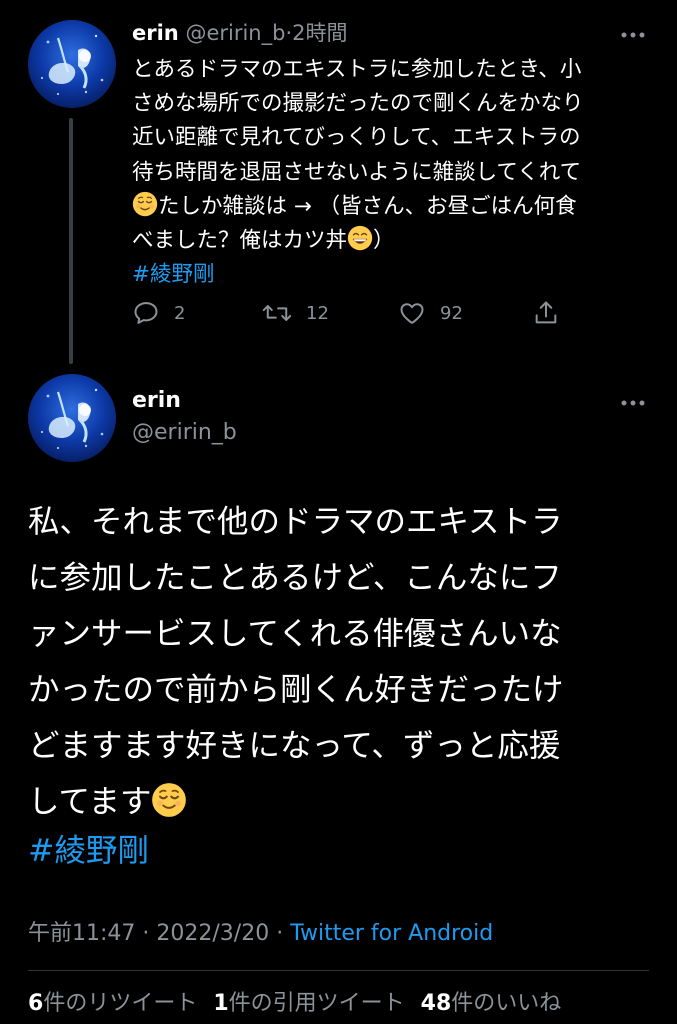 The width and height of the screenshot is (677, 1024). What do you see at coordinates (316, 1003) in the screenshot?
I see `quotes-label: 件の引用ツイート` at bounding box center [316, 1003].